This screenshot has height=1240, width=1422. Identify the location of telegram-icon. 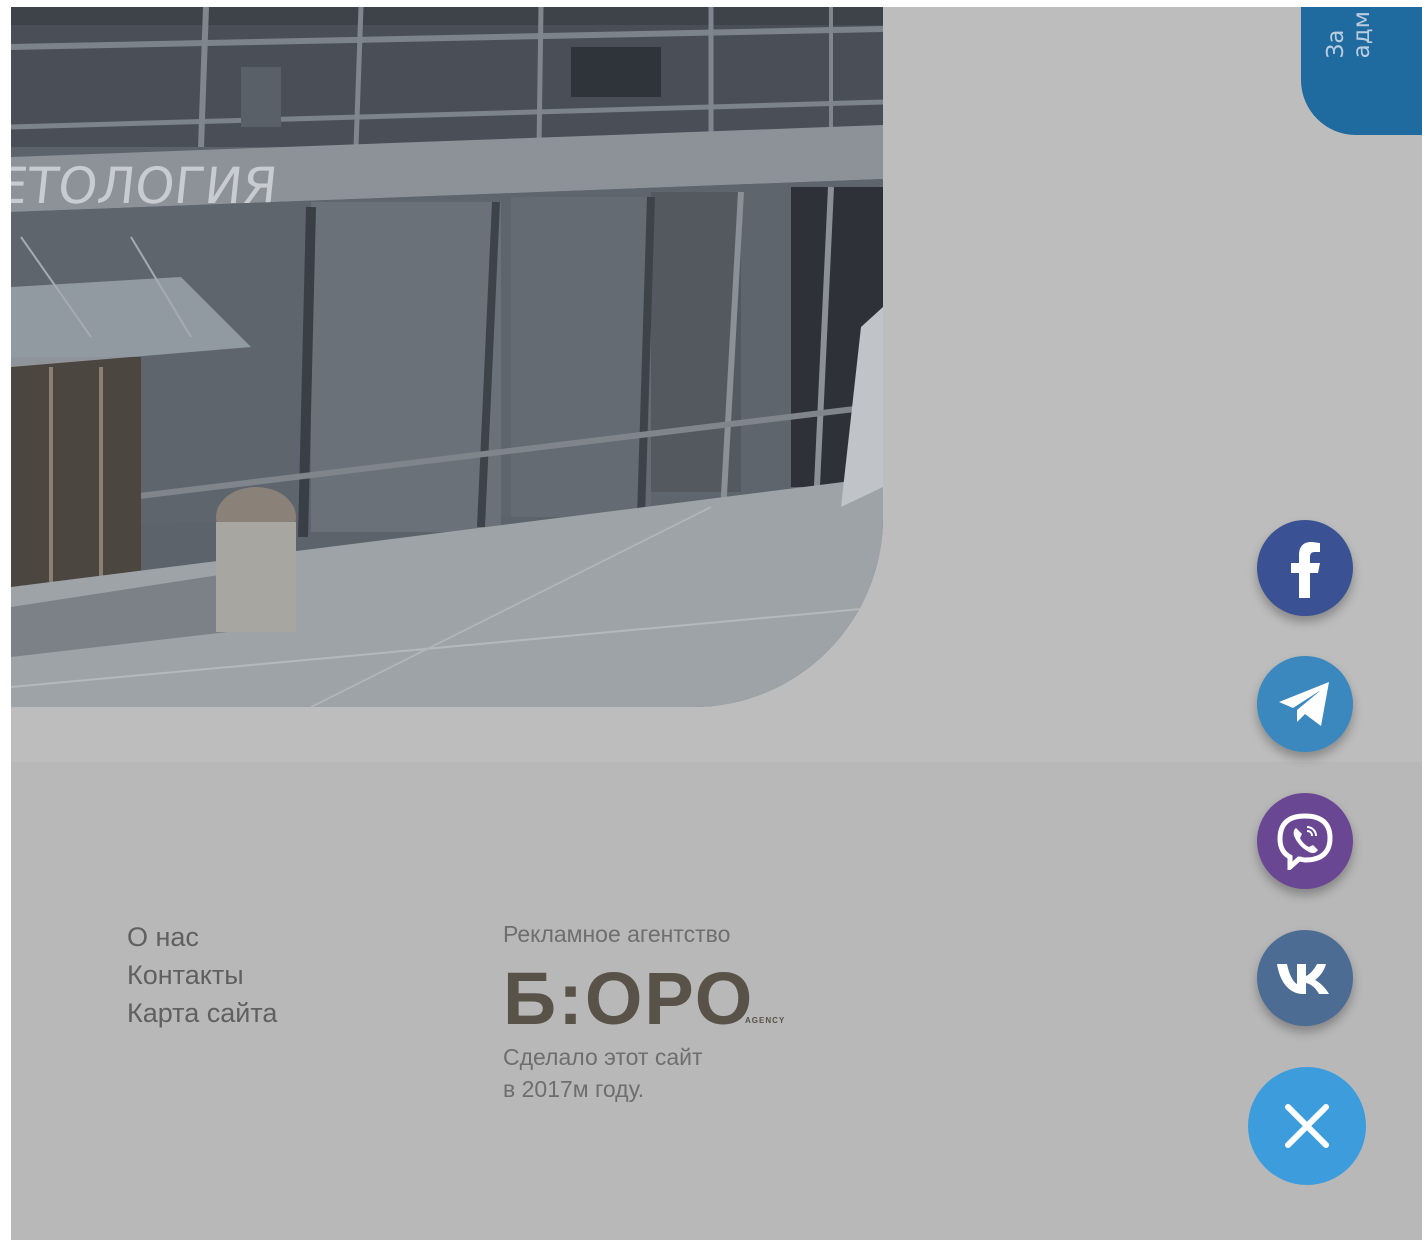
(1304, 704).